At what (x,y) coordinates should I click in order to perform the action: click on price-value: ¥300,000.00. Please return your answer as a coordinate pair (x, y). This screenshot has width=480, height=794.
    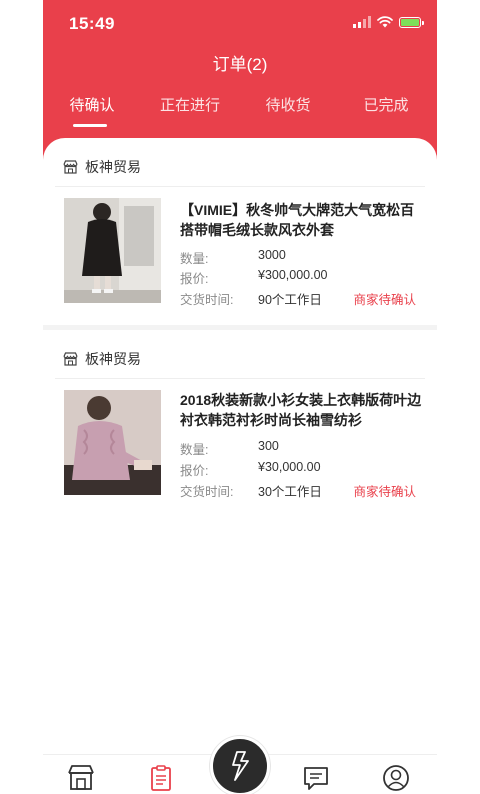
    Looking at the image, I should click on (293, 275).